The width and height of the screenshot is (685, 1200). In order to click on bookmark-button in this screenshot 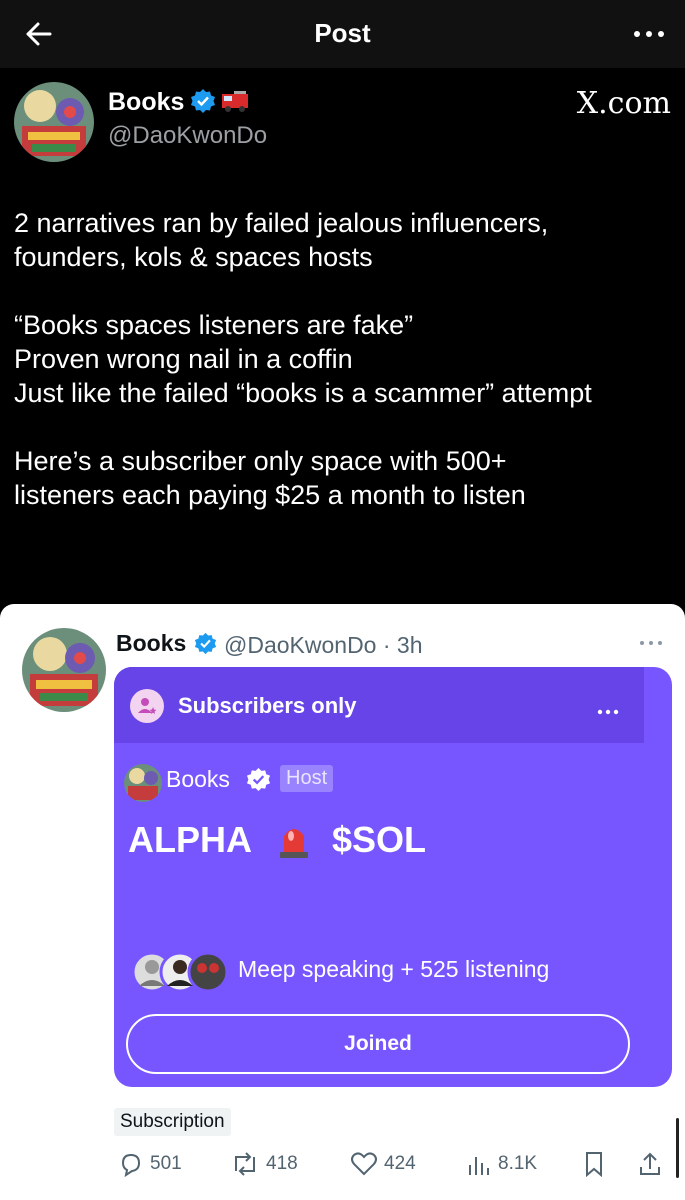, I will do `click(597, 1164)`.